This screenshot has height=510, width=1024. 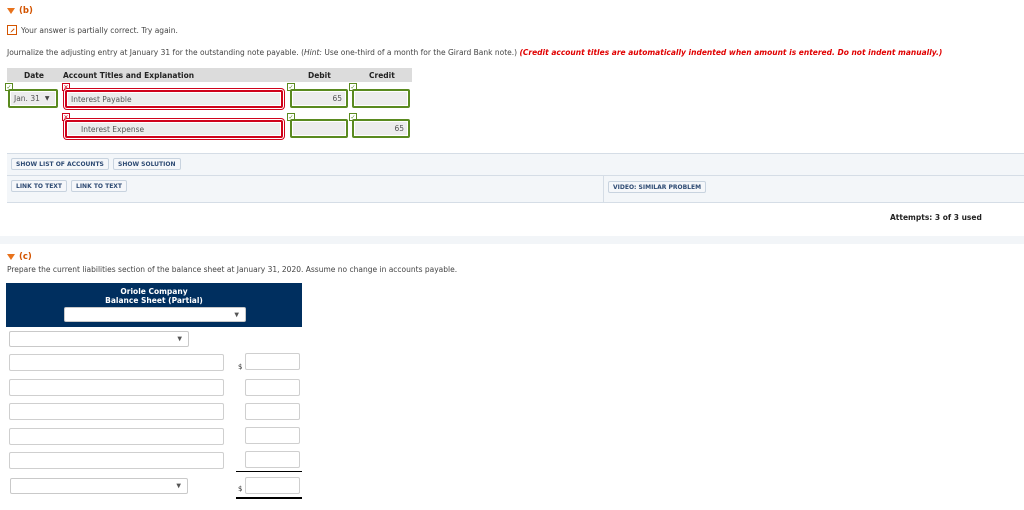 What do you see at coordinates (512, 240) in the screenshot?
I see `section-divider` at bounding box center [512, 240].